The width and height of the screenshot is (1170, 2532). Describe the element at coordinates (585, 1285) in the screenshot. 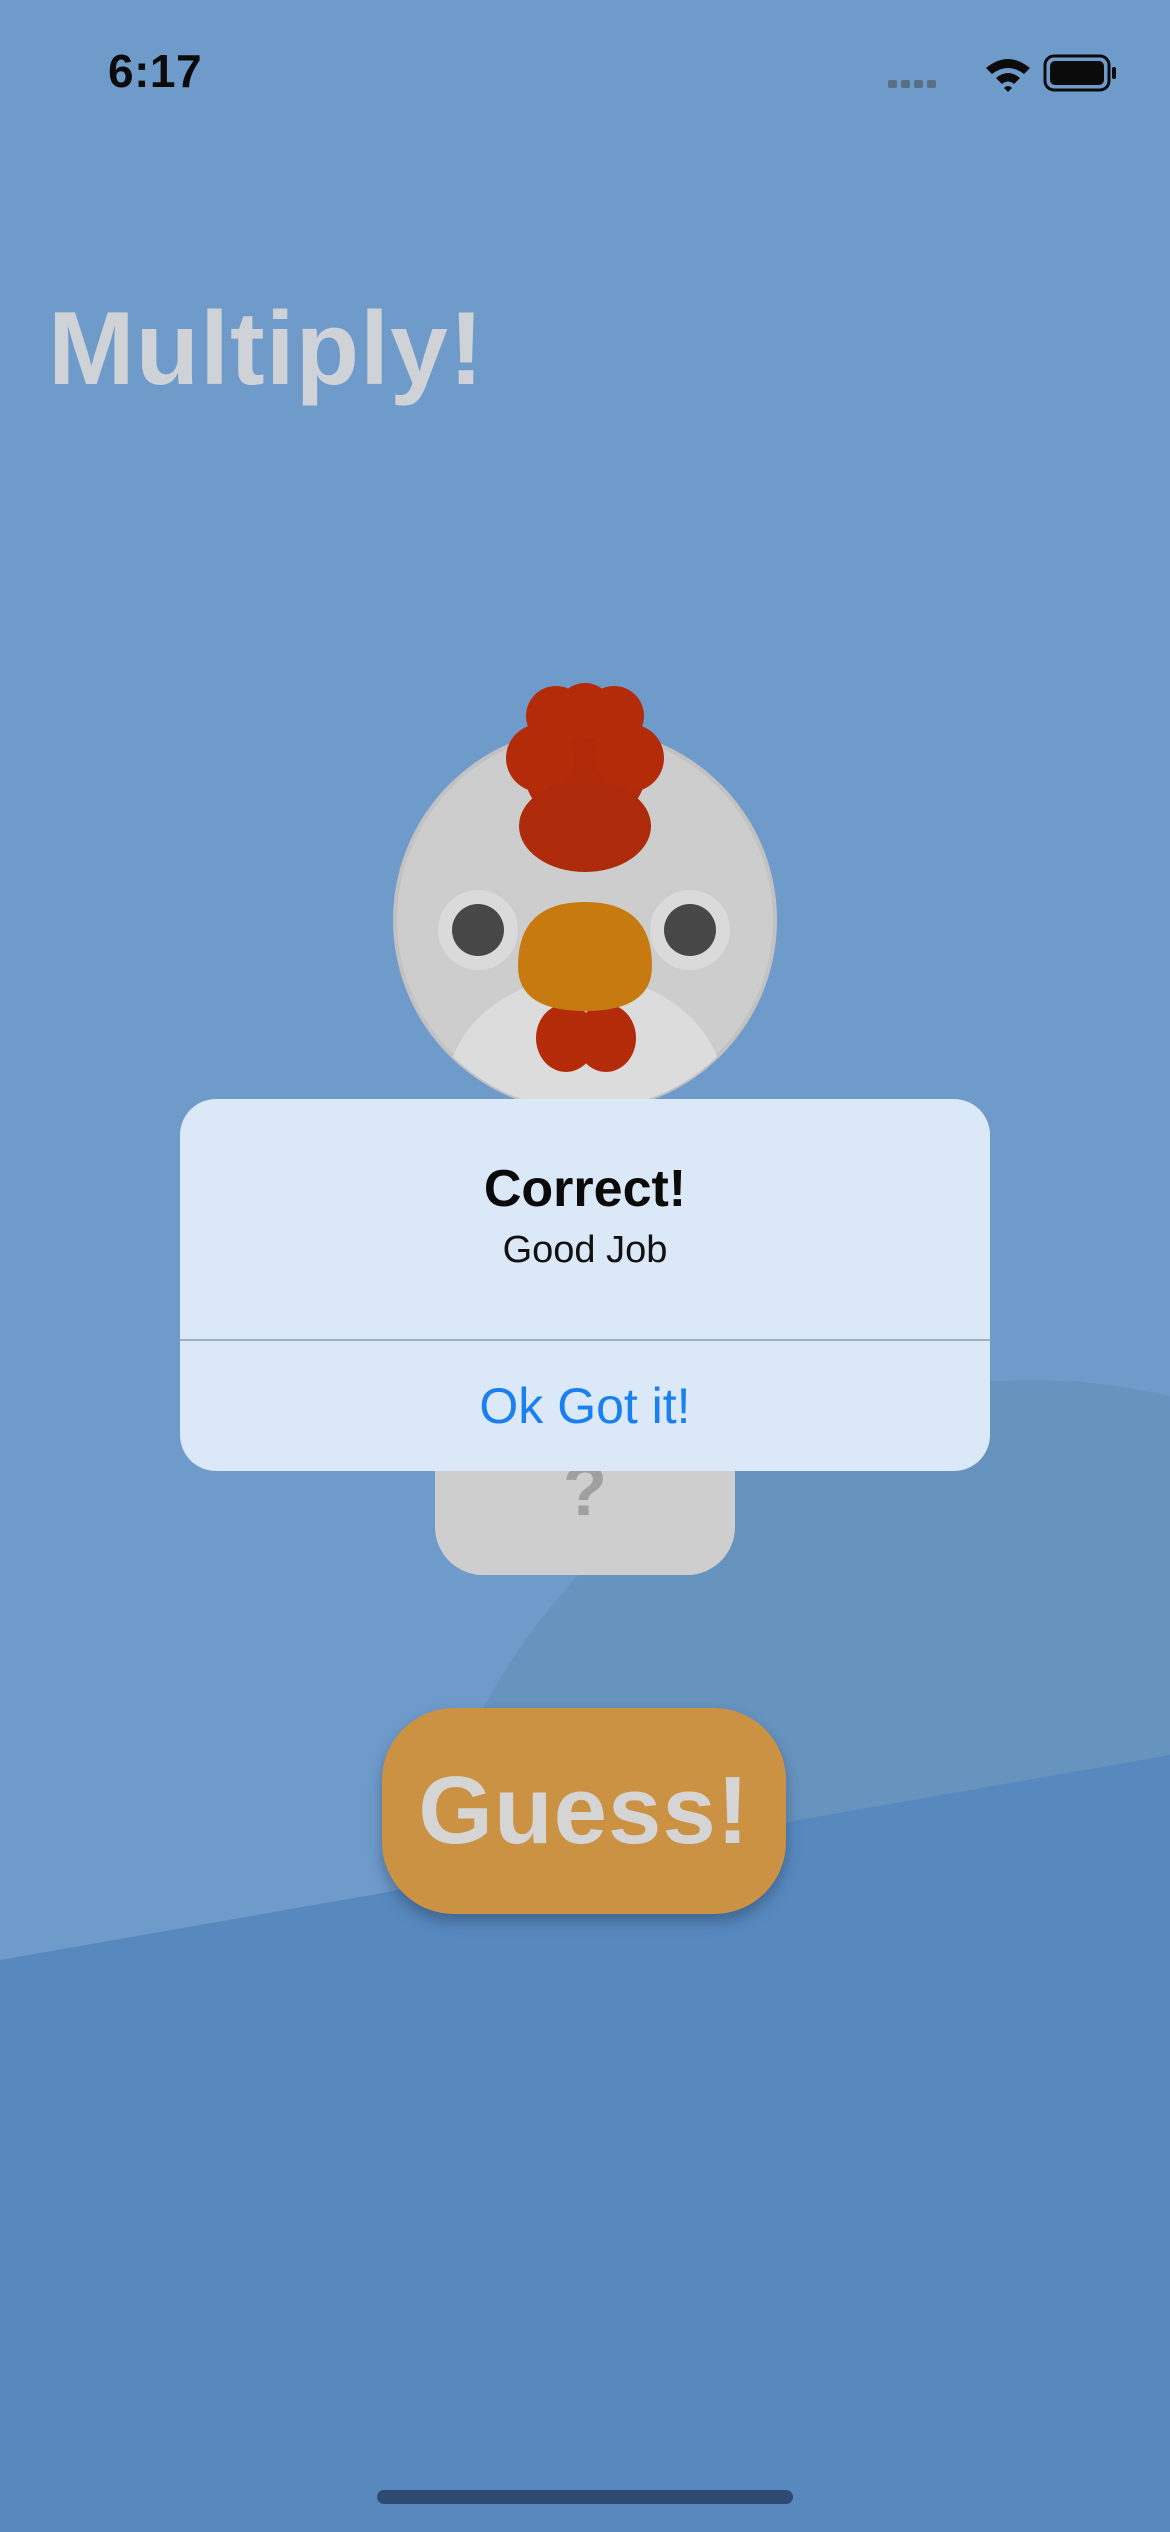

I see `correct-alert: Correct! Good Job Ok Got it!` at that location.